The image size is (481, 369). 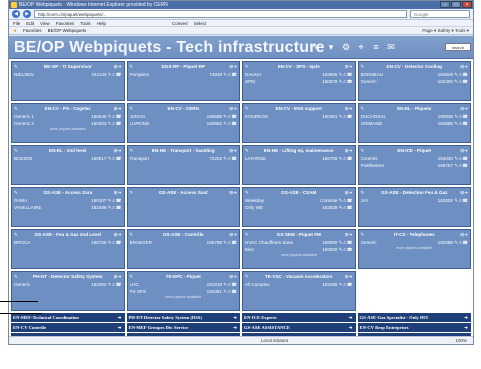 What do you see at coordinates (48, 123) in the screenshot?
I see `piquet-name: Generic 2` at bounding box center [48, 123].